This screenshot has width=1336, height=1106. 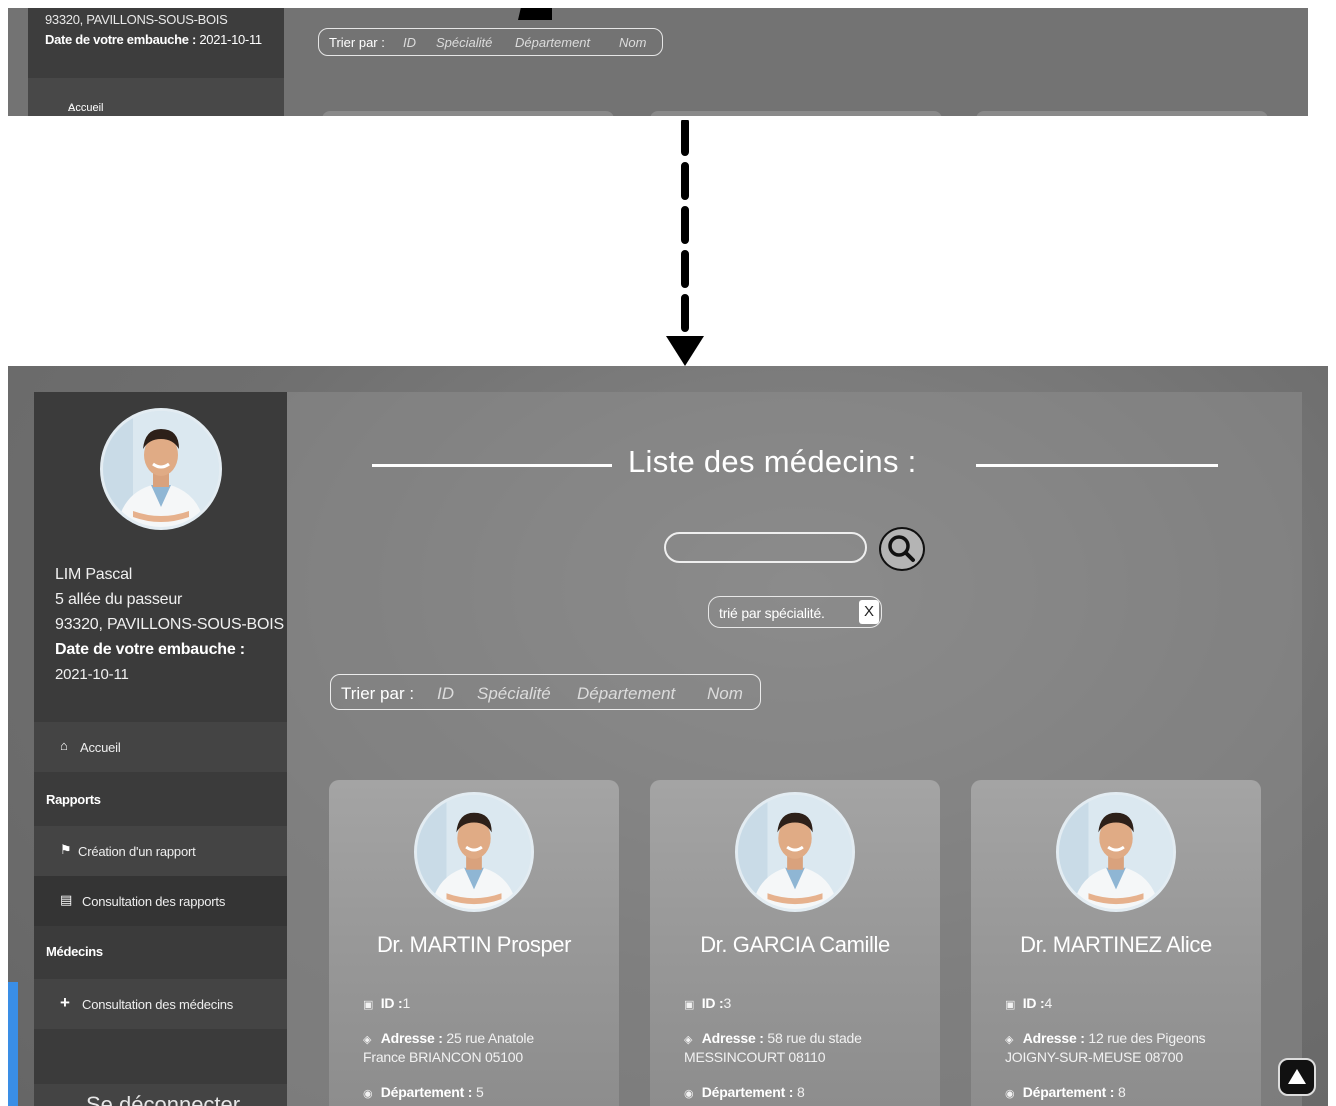 I want to click on sidebar-item-label: Consultation des médecins, so click(x=158, y=1004).